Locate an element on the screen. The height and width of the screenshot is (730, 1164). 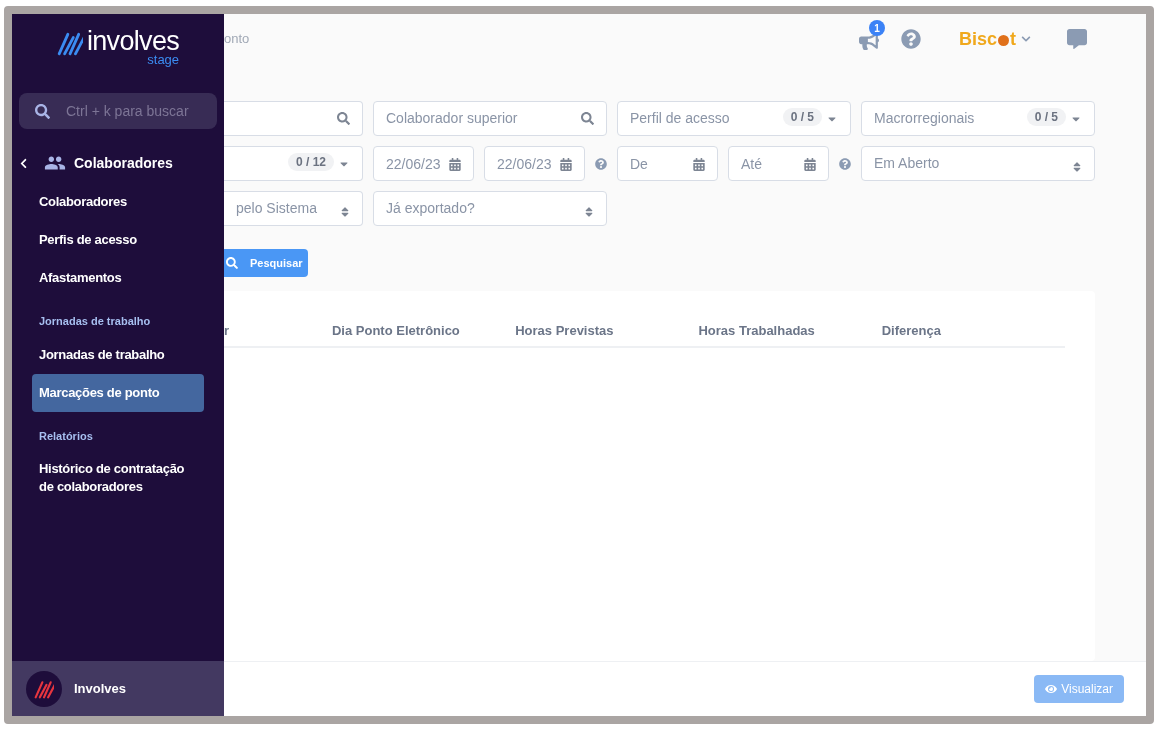
logo-wordmark: involves is located at coordinates (133, 41).